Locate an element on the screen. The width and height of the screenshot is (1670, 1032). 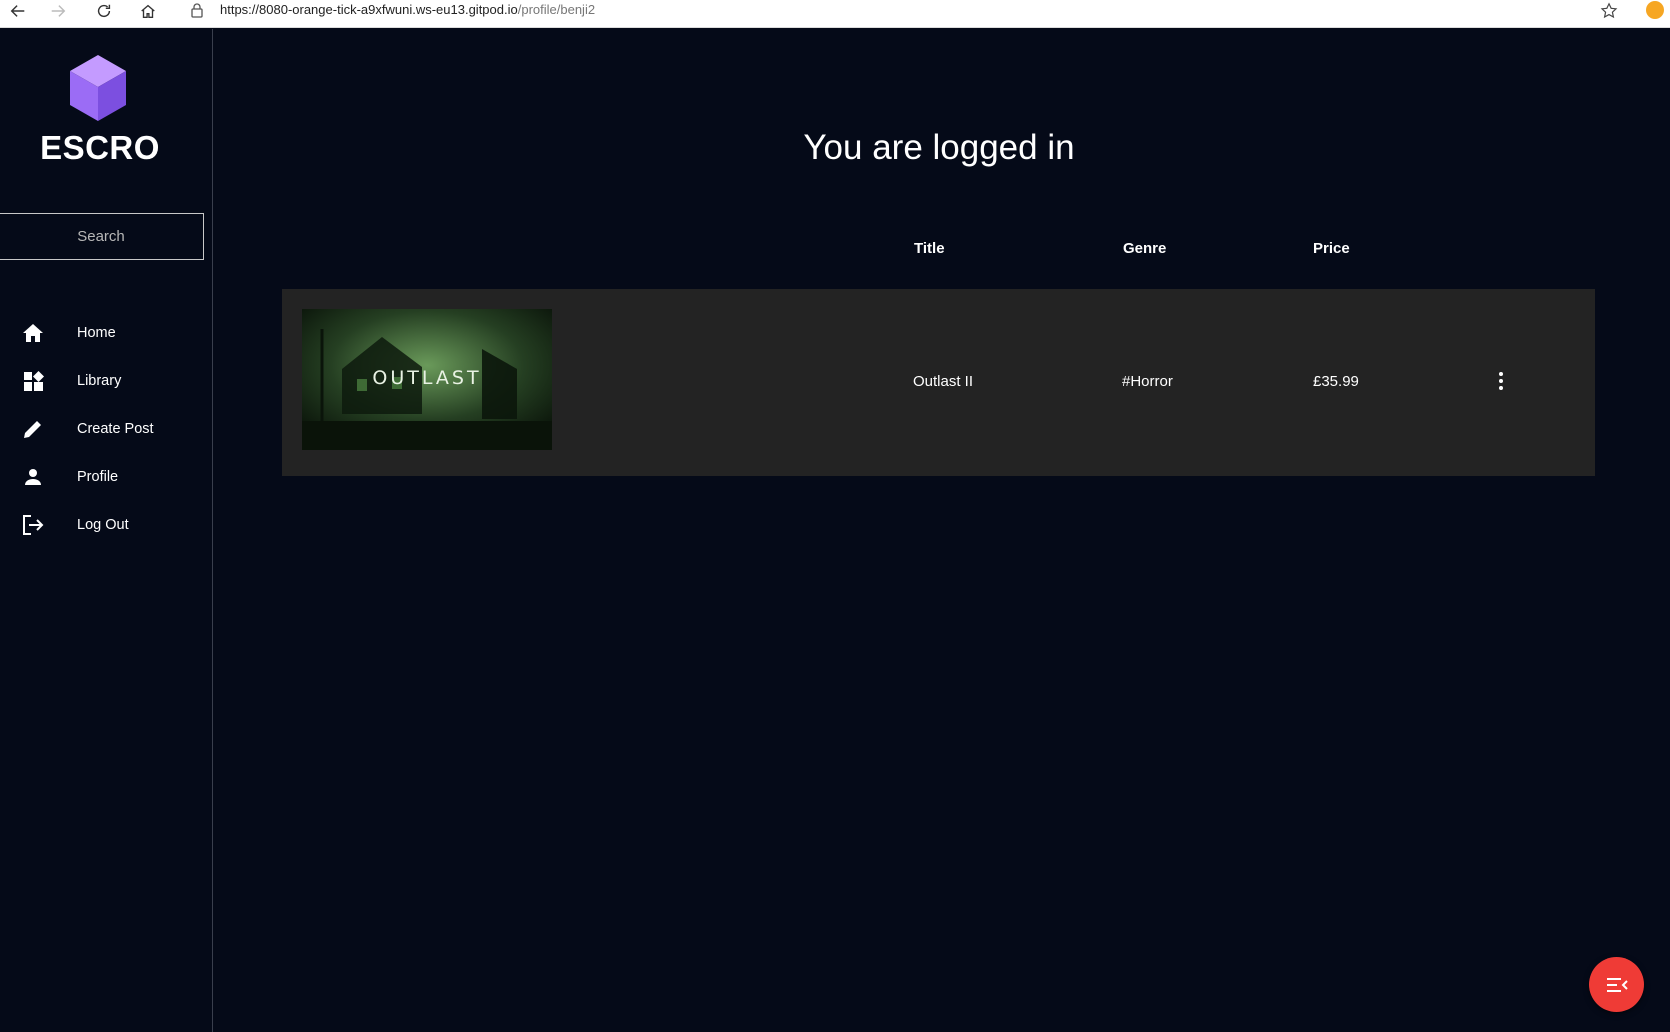
sidebar-item-label: Library is located at coordinates (99, 381).